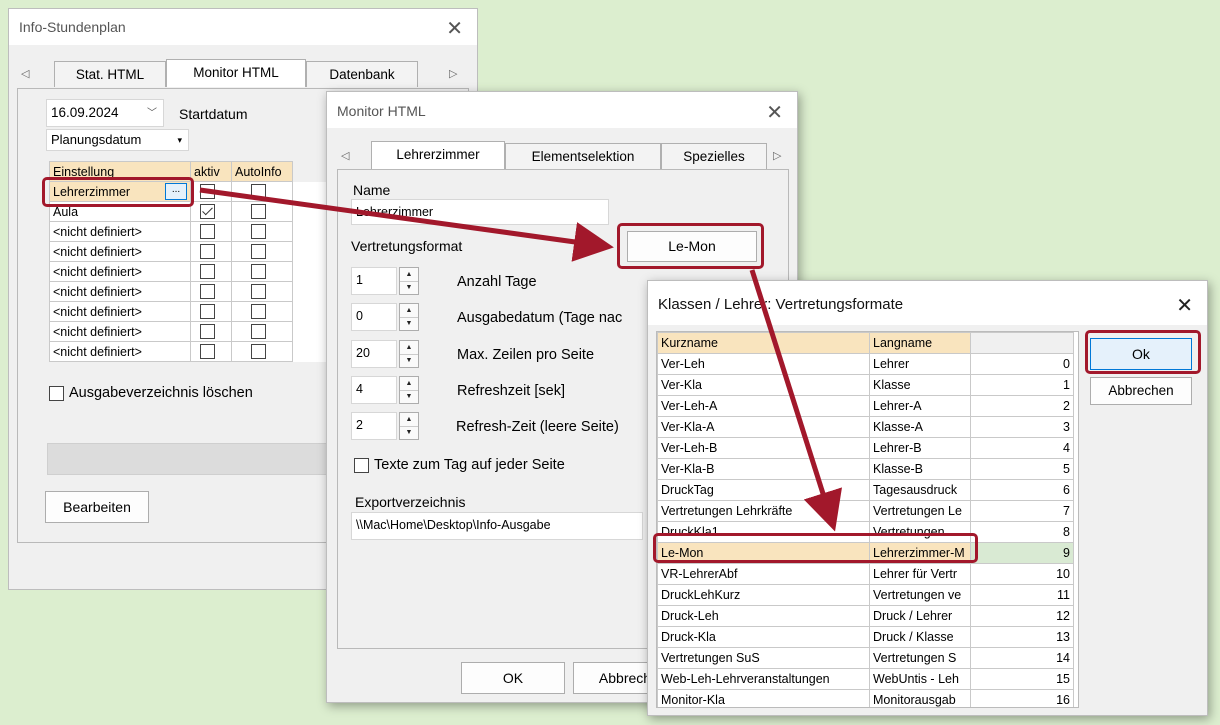 Image resolution: width=1220 pixels, height=725 pixels. What do you see at coordinates (795, 400) in the screenshot?
I see `arrow-to-le-mon-row` at bounding box center [795, 400].